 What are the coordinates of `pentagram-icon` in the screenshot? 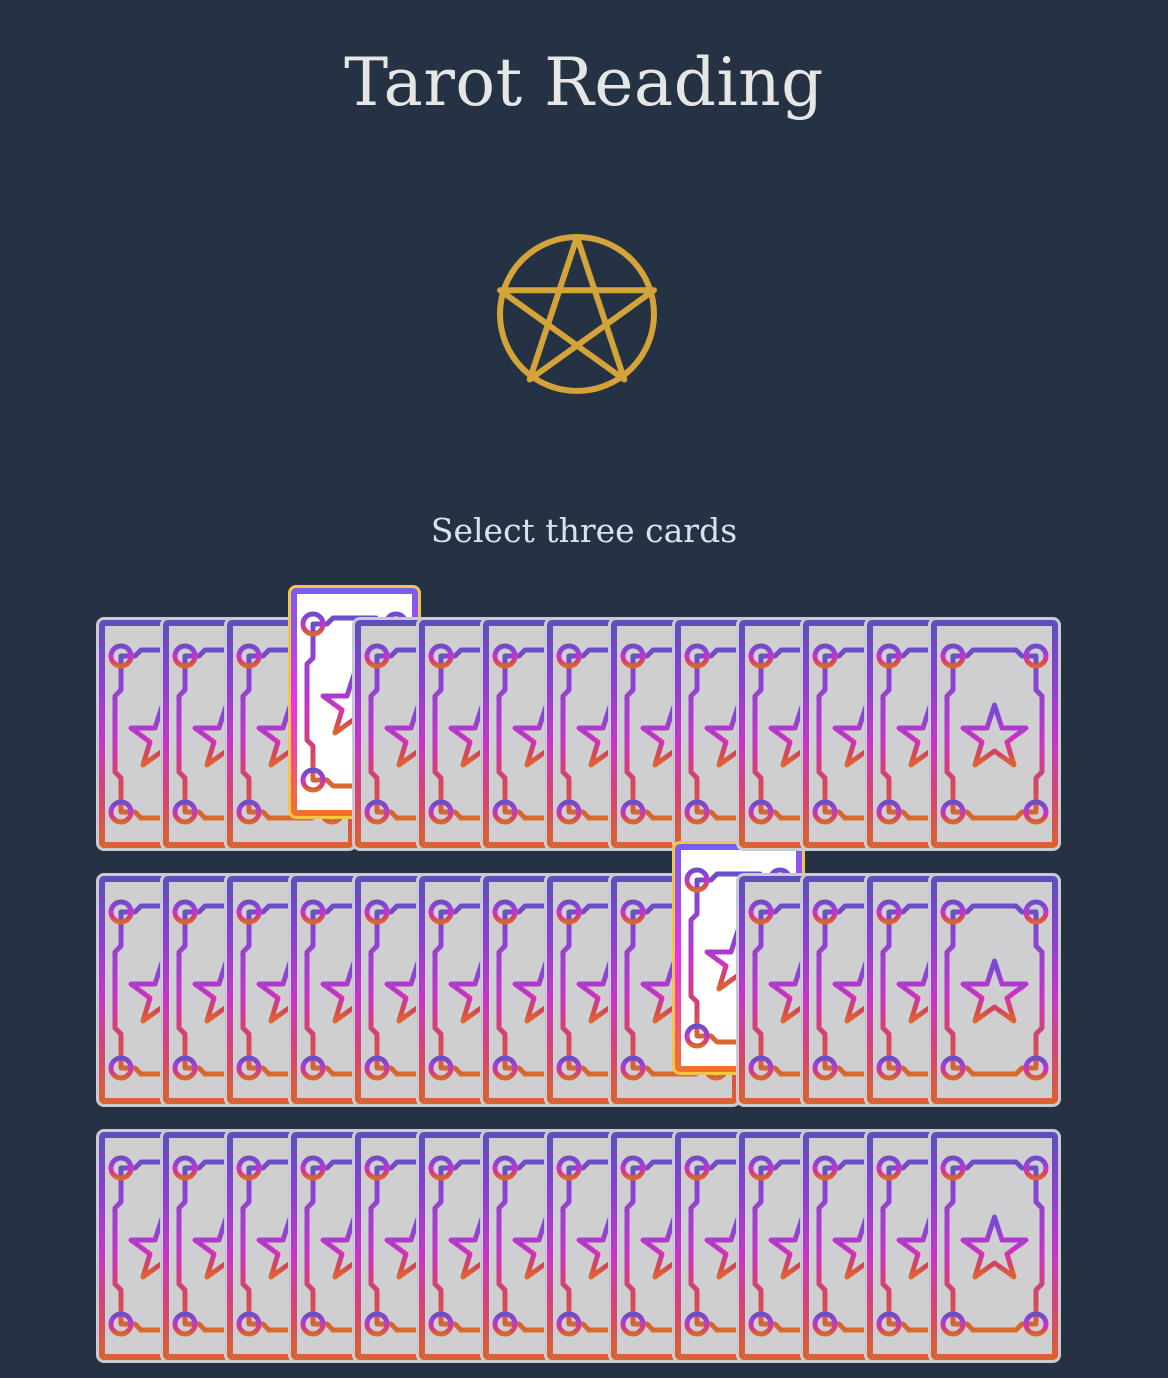 It's located at (577, 314).